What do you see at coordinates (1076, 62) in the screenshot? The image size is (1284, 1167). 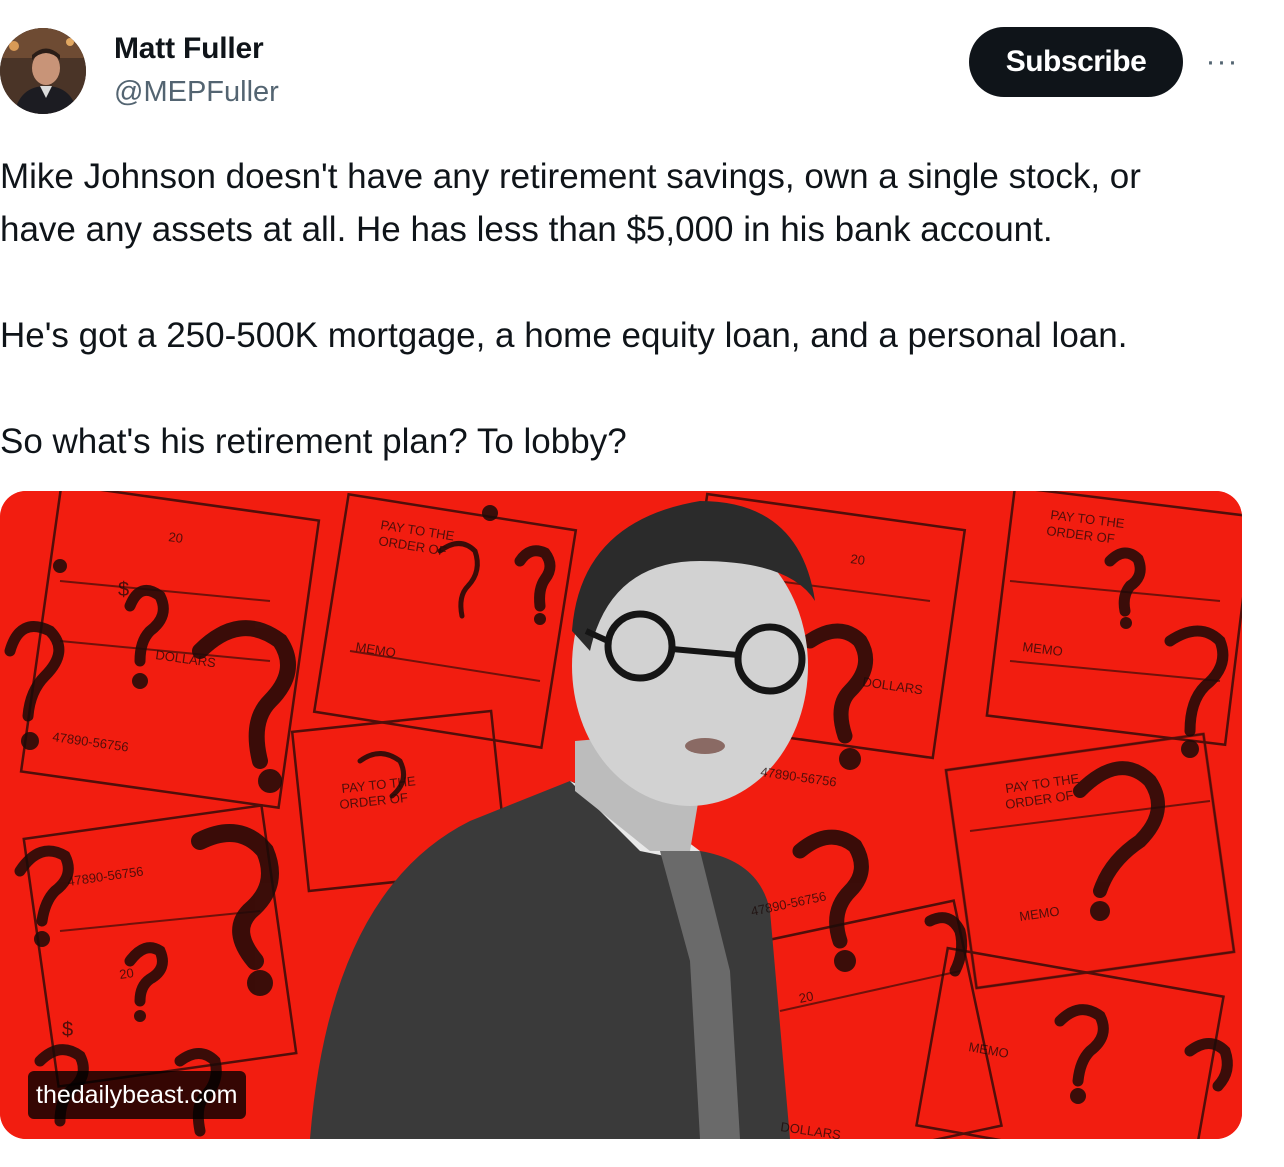 I see `subscribe-button: Subscribe` at bounding box center [1076, 62].